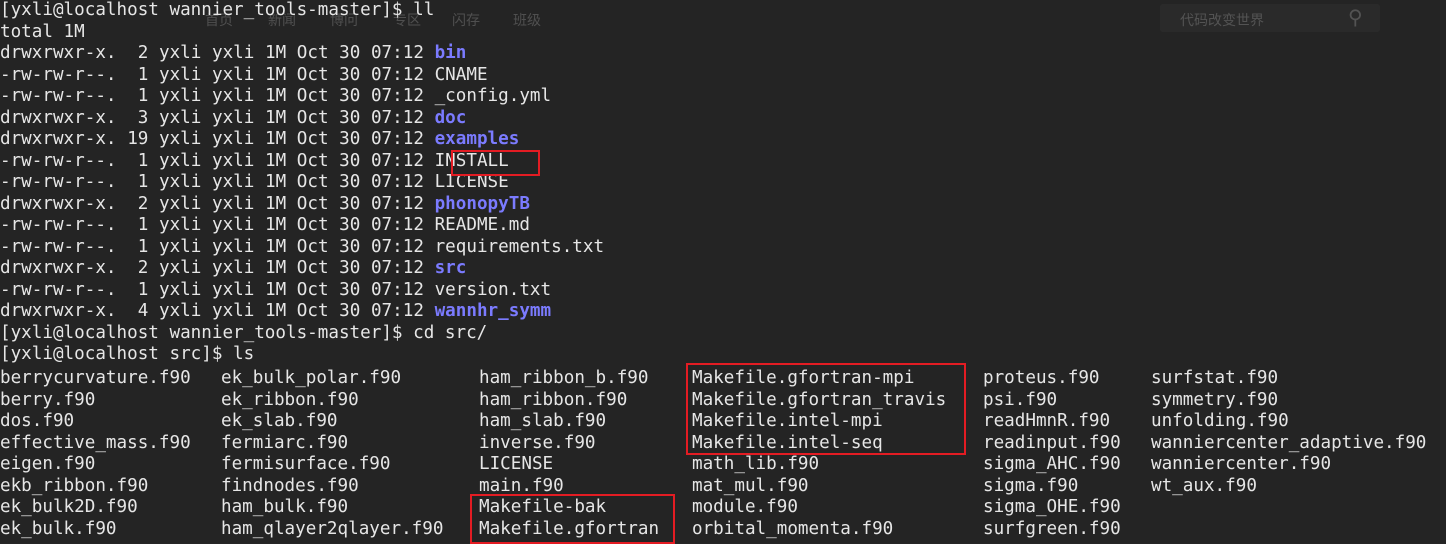  What do you see at coordinates (519, 246) in the screenshot?
I see `ll-name: requirements.txt` at bounding box center [519, 246].